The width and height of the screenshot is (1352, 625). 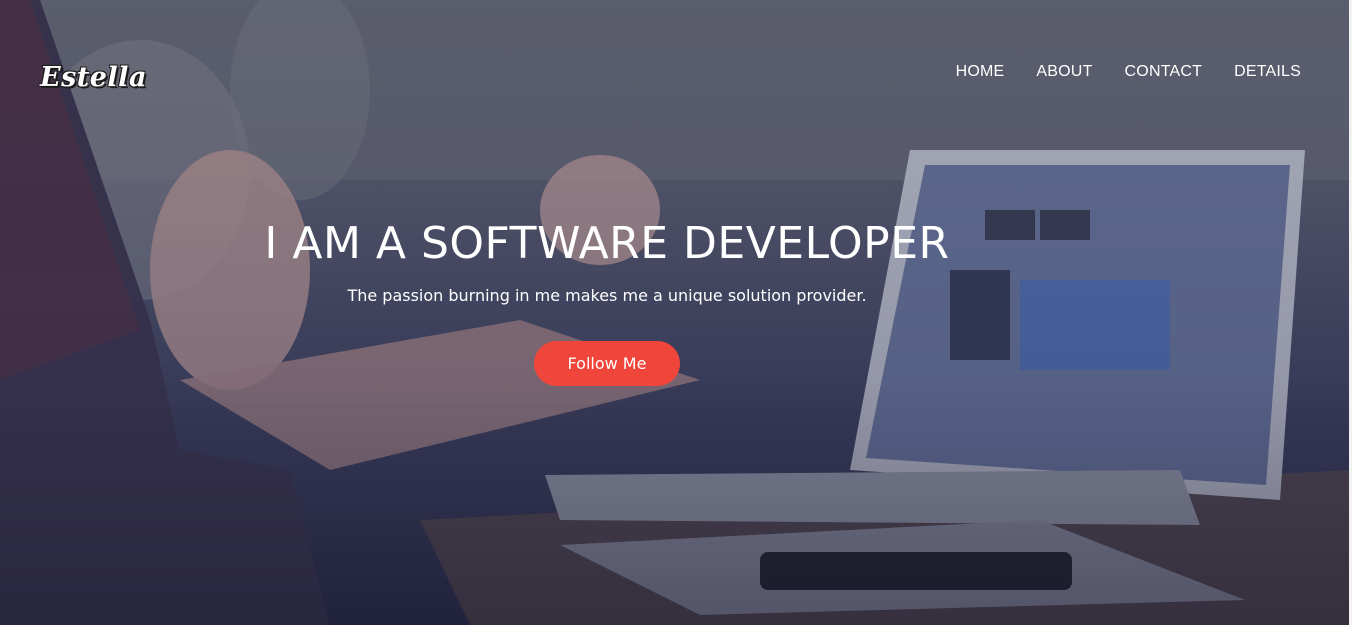 What do you see at coordinates (1267, 72) in the screenshot?
I see `nav-item-details: DETAILS` at bounding box center [1267, 72].